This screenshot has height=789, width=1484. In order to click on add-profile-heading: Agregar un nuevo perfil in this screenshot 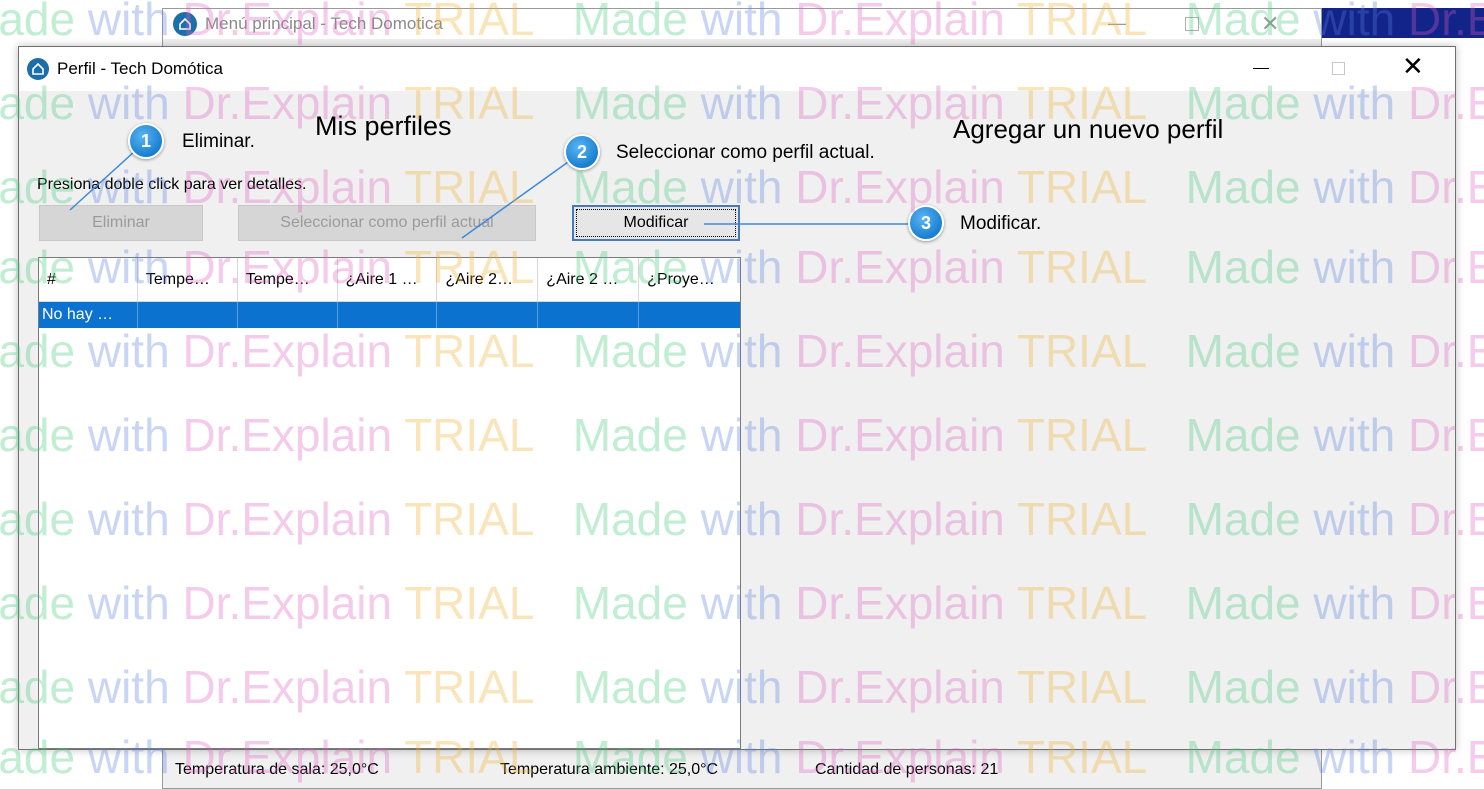, I will do `click(1088, 129)`.